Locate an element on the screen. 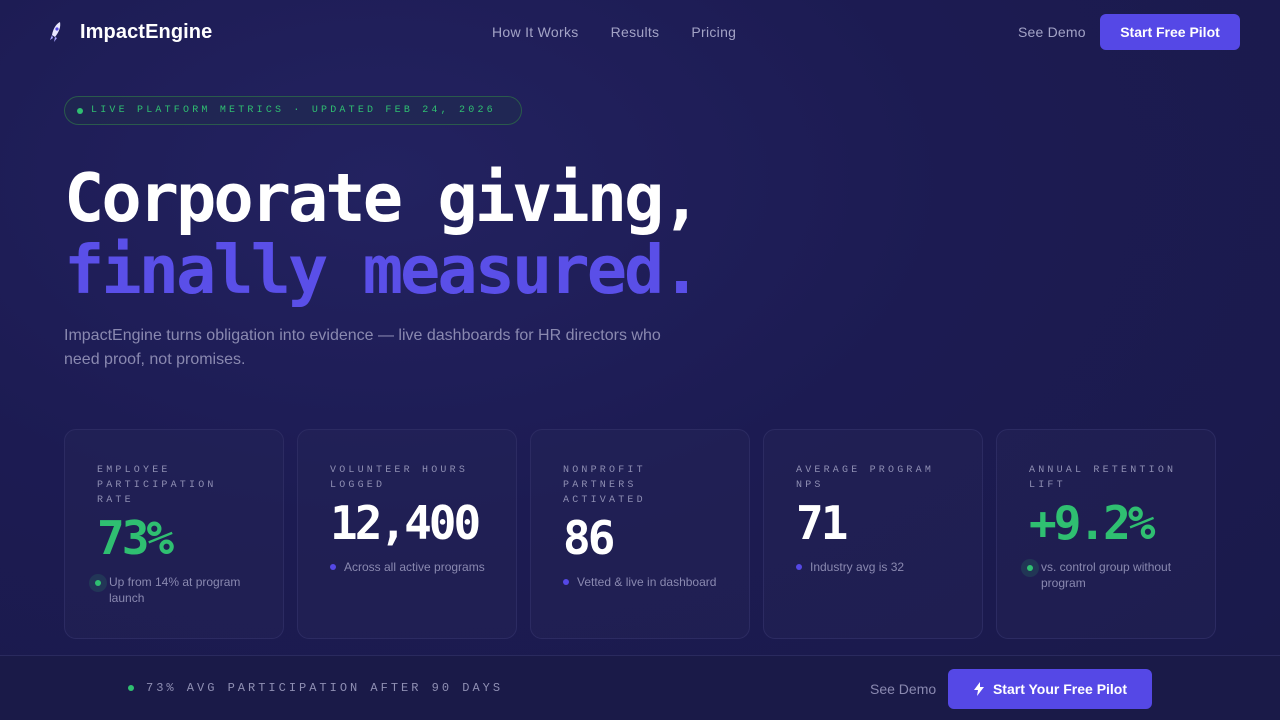  see-demo-link: See Demo is located at coordinates (1052, 32).